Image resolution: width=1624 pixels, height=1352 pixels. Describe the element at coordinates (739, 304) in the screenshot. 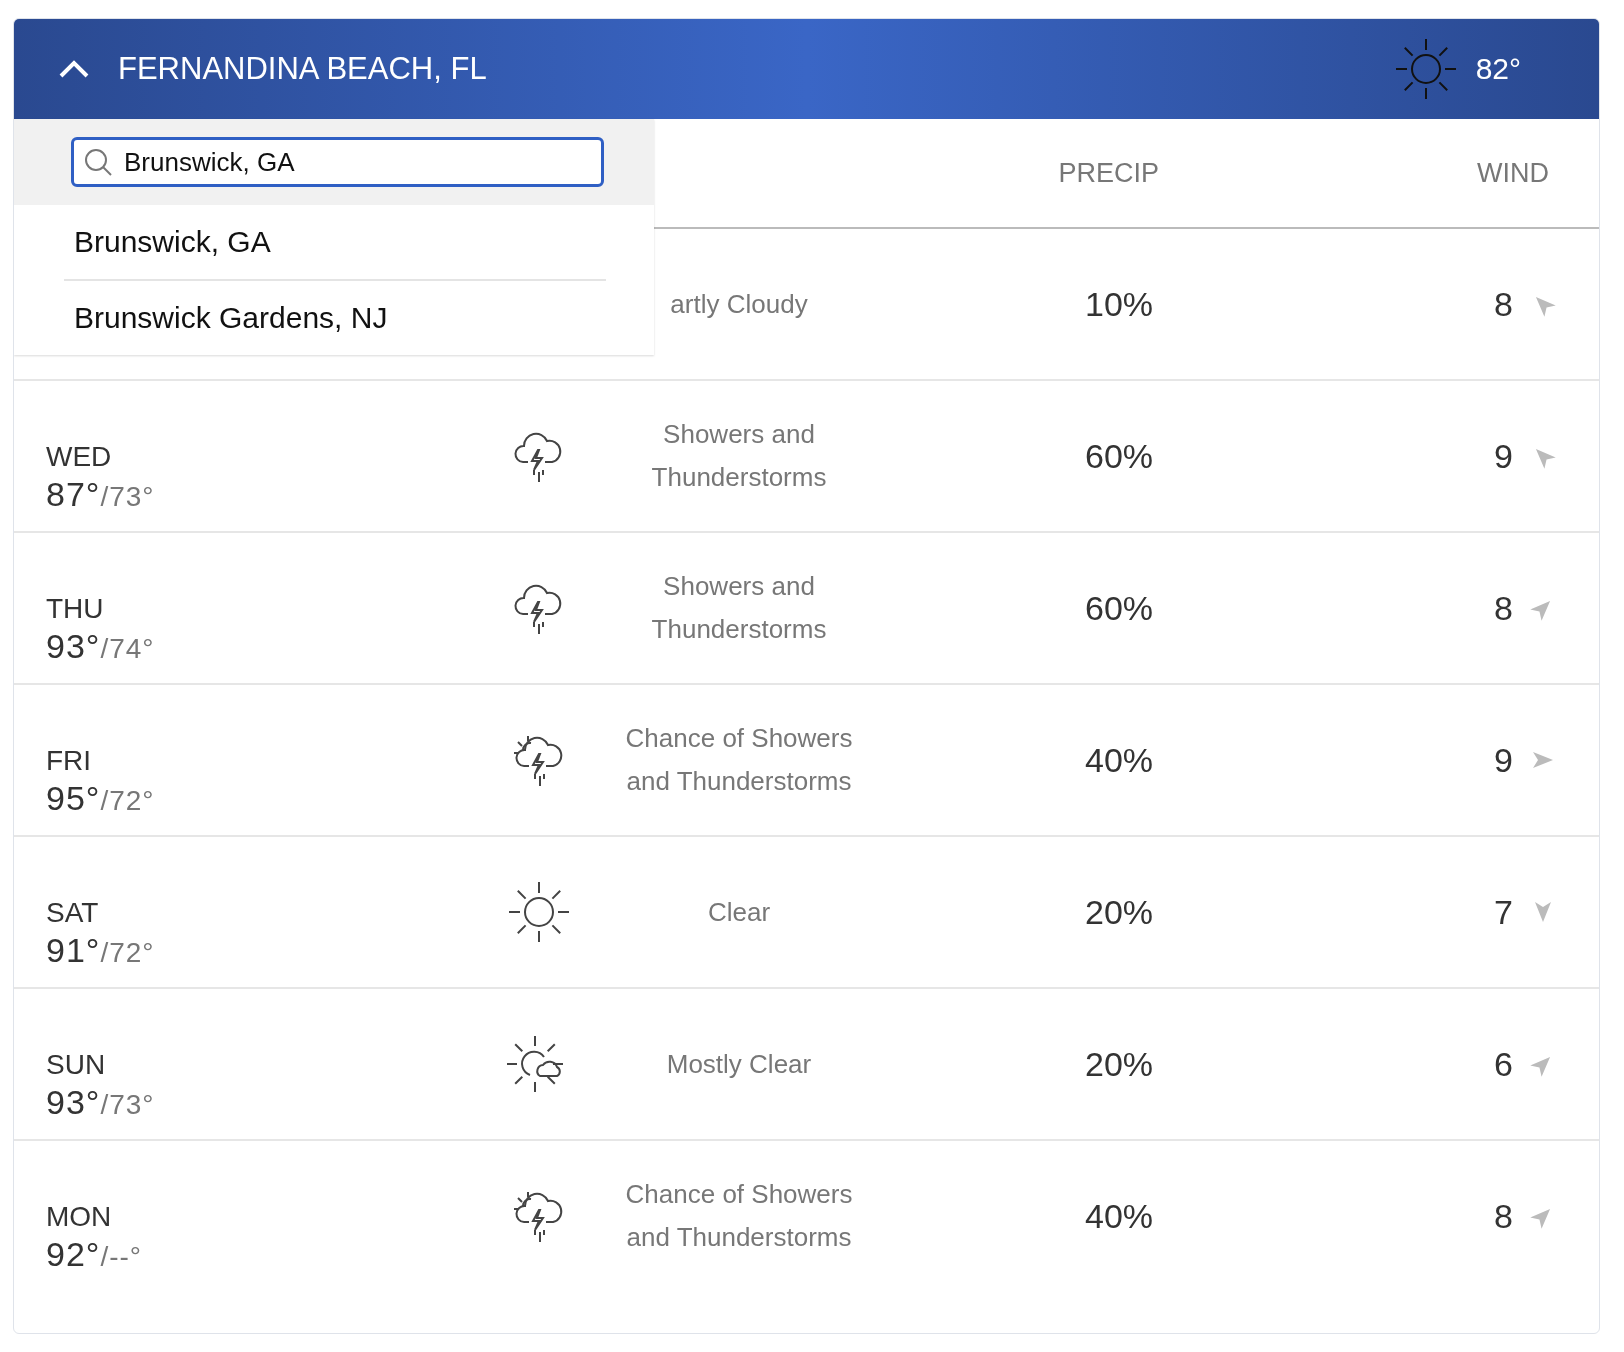

I see `condition-text: artly Cloudy` at that location.